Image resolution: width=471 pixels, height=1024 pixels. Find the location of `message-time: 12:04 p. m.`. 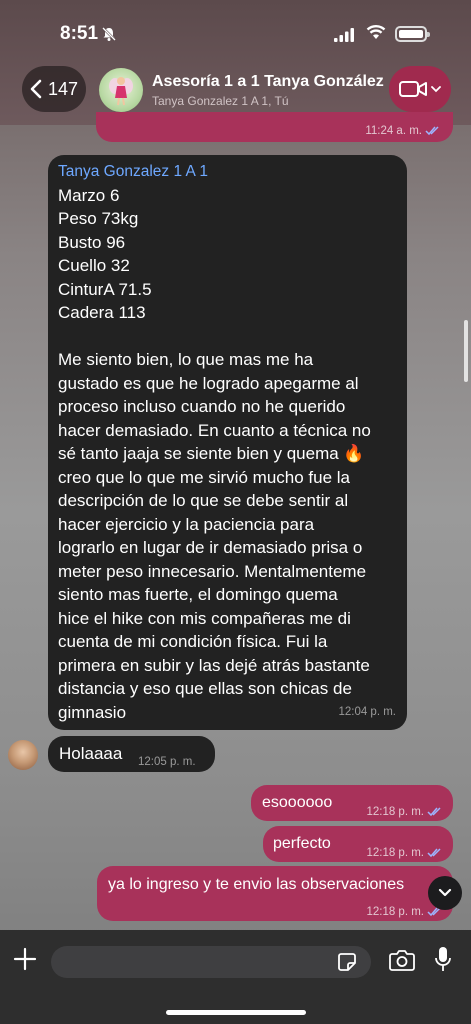

message-time: 12:04 p. m. is located at coordinates (367, 711).